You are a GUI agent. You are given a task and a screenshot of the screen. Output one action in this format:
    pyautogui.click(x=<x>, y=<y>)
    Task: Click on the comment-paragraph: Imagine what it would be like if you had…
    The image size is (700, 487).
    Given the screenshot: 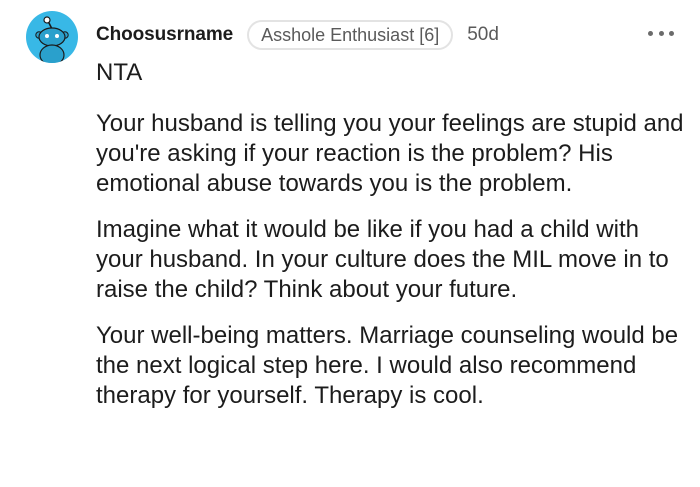 What is the action you would take?
    pyautogui.click(x=382, y=259)
    